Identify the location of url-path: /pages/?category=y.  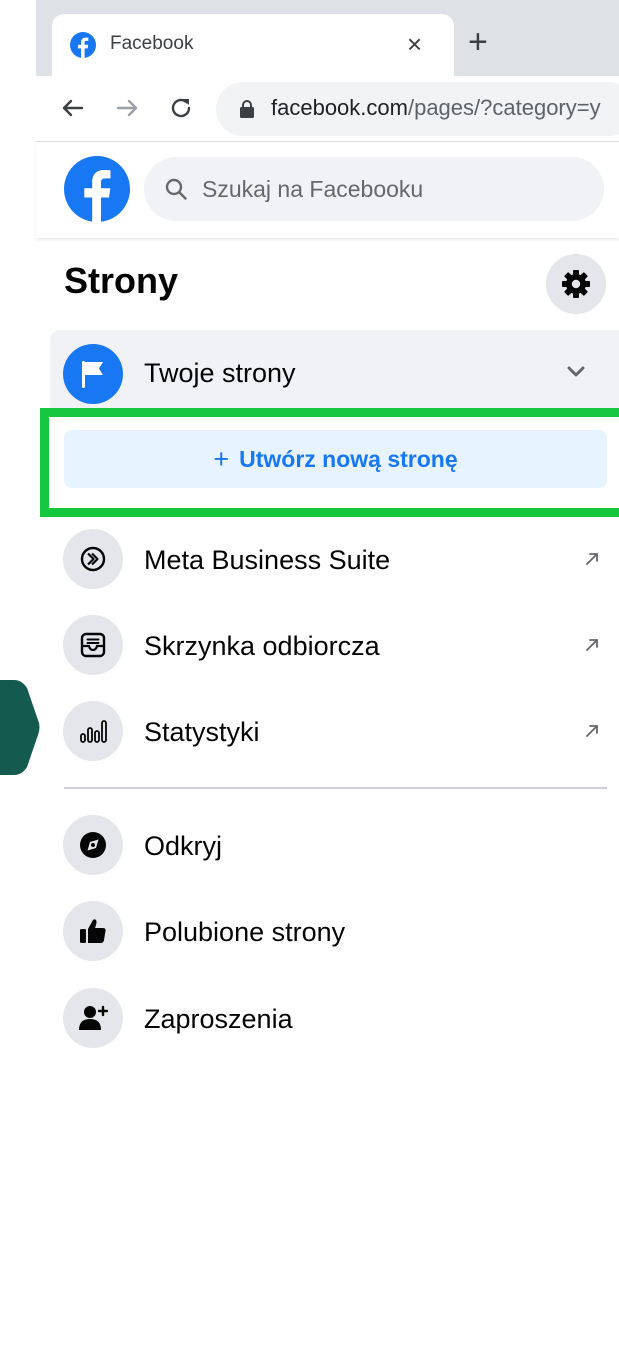
(504, 107).